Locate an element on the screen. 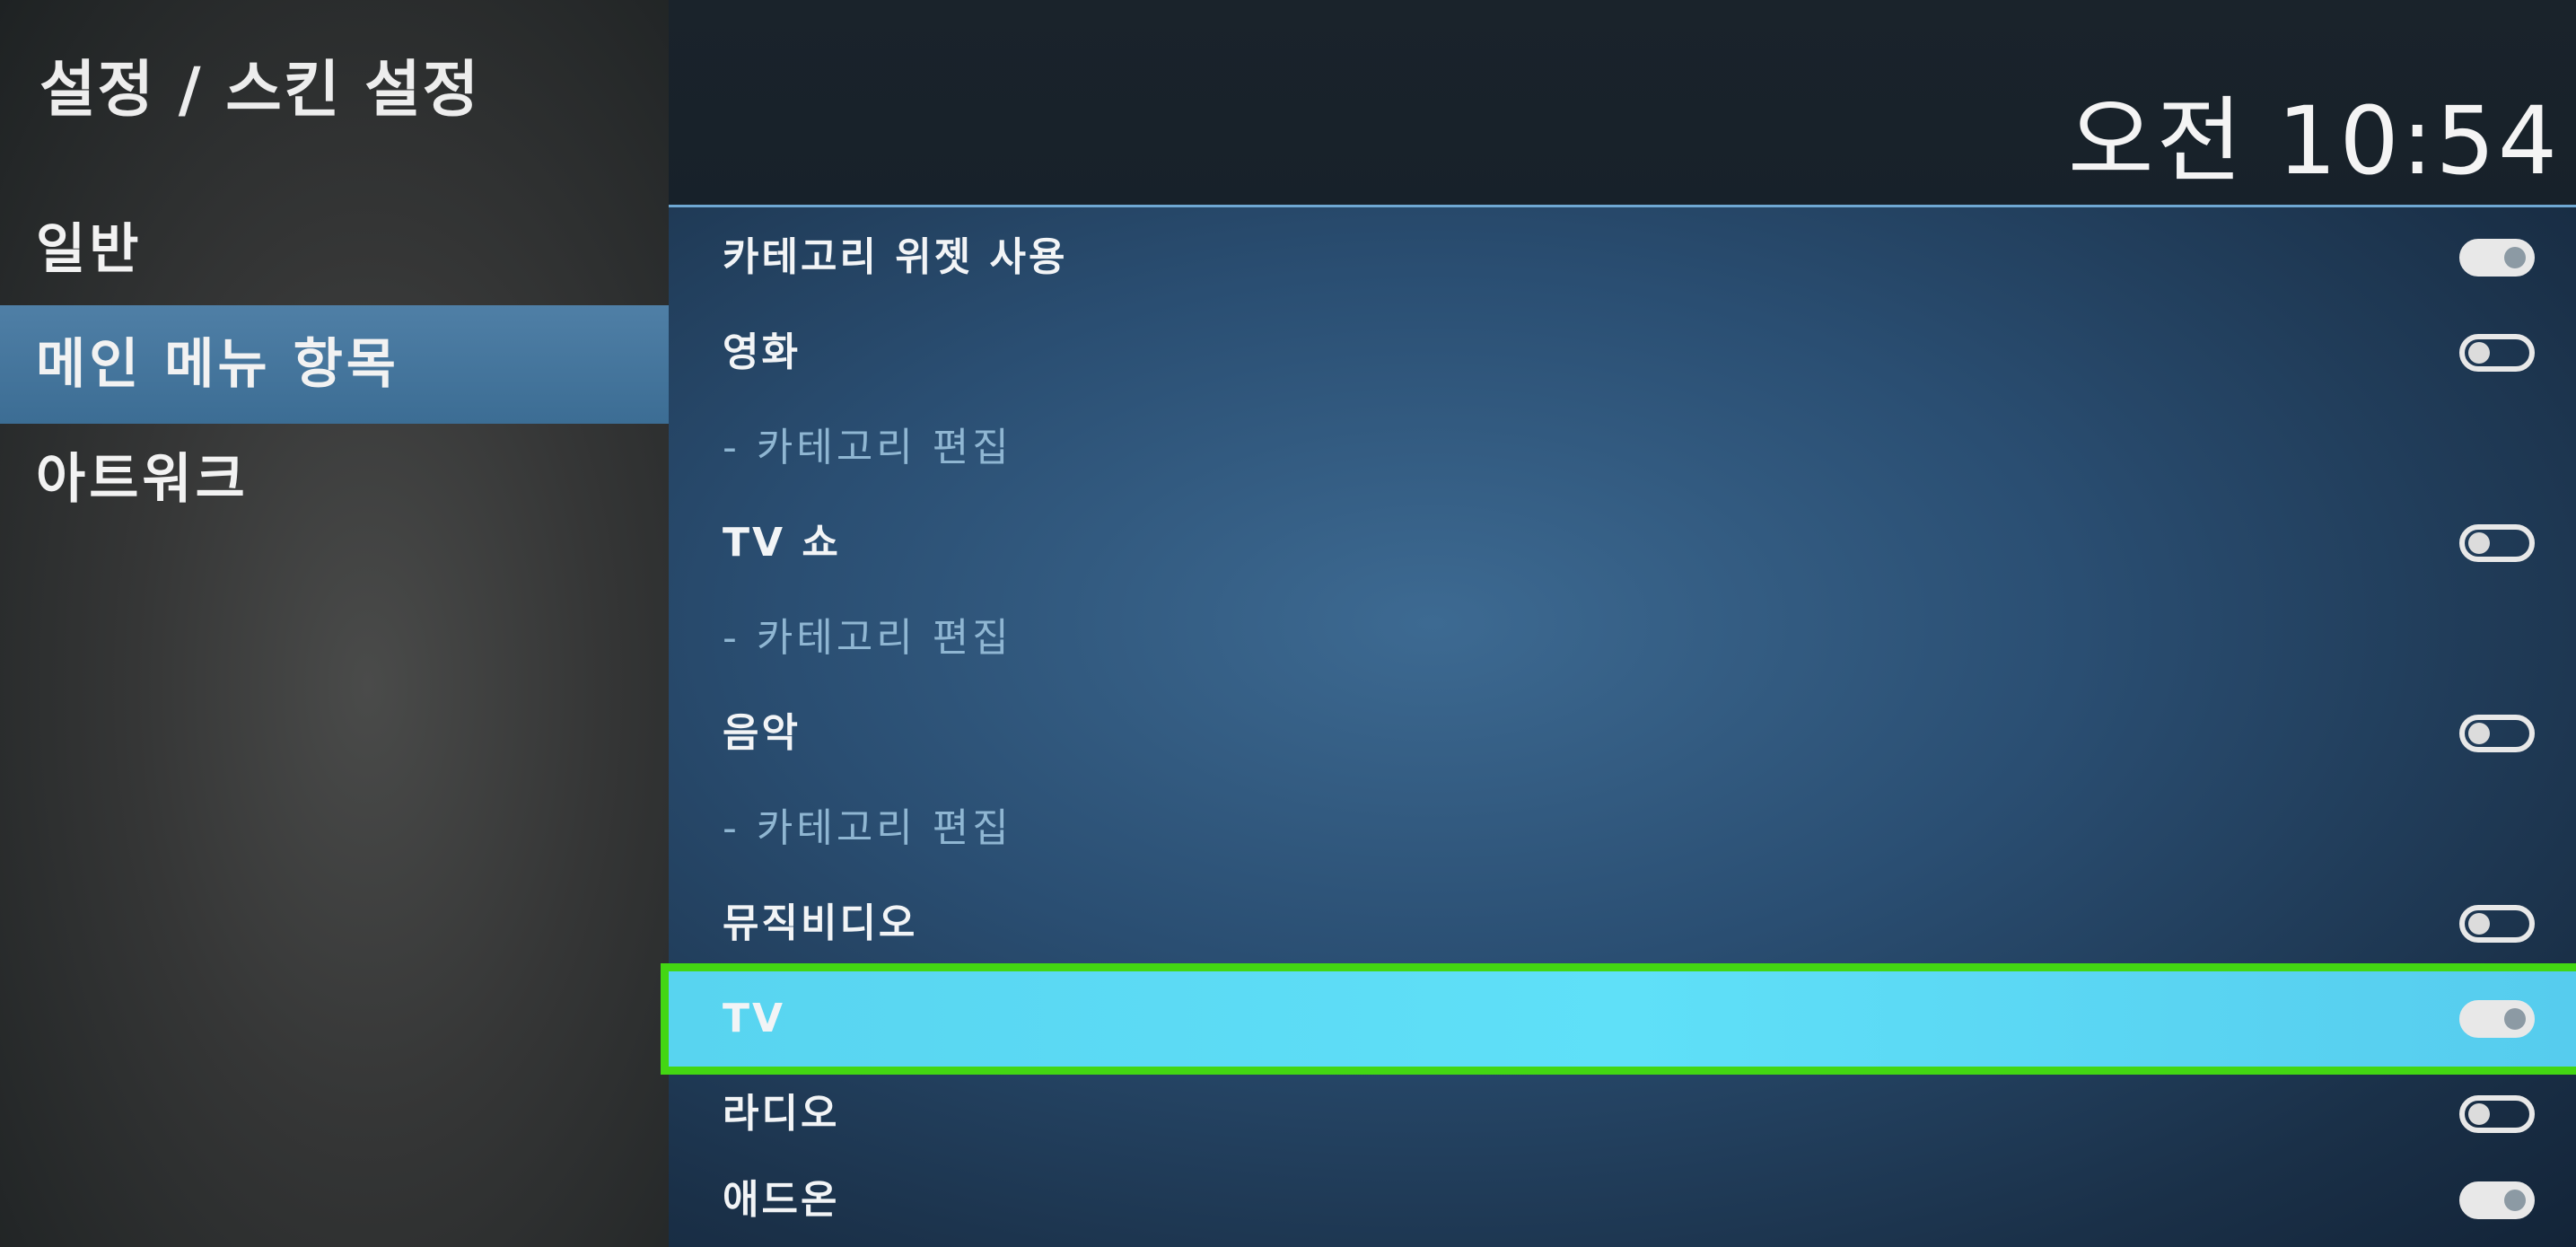 The height and width of the screenshot is (1247, 2576). setting-row-music: 음악 is located at coordinates (1622, 733).